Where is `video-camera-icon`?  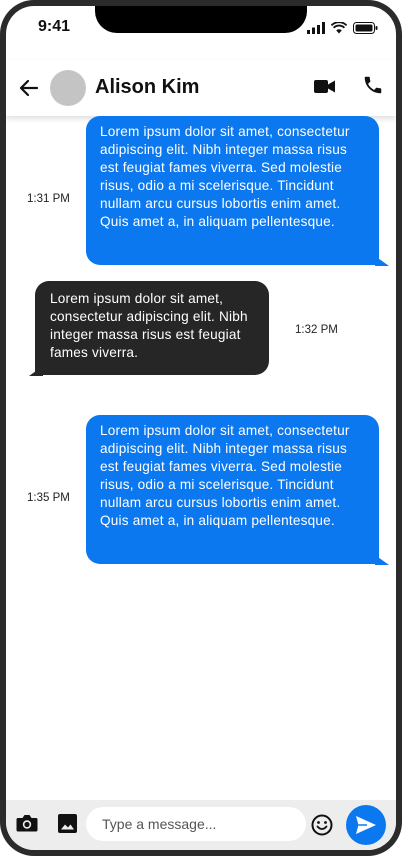 video-camera-icon is located at coordinates (324, 86).